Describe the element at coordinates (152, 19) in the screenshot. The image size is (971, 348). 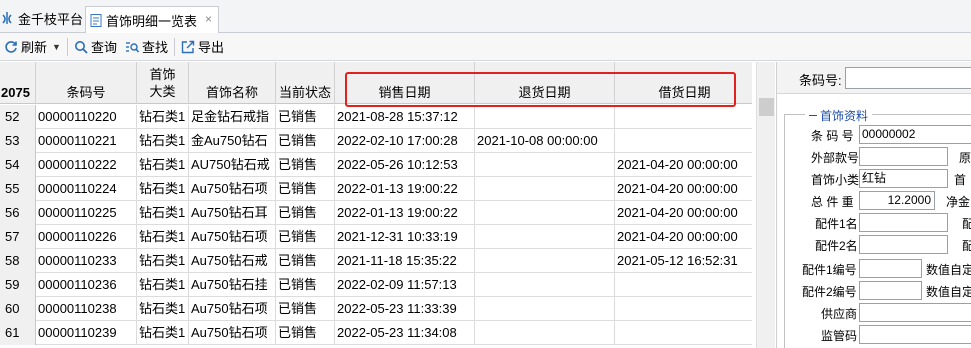
I see `tab-jewelry-detail: 首饰明细一览表 ×` at that location.